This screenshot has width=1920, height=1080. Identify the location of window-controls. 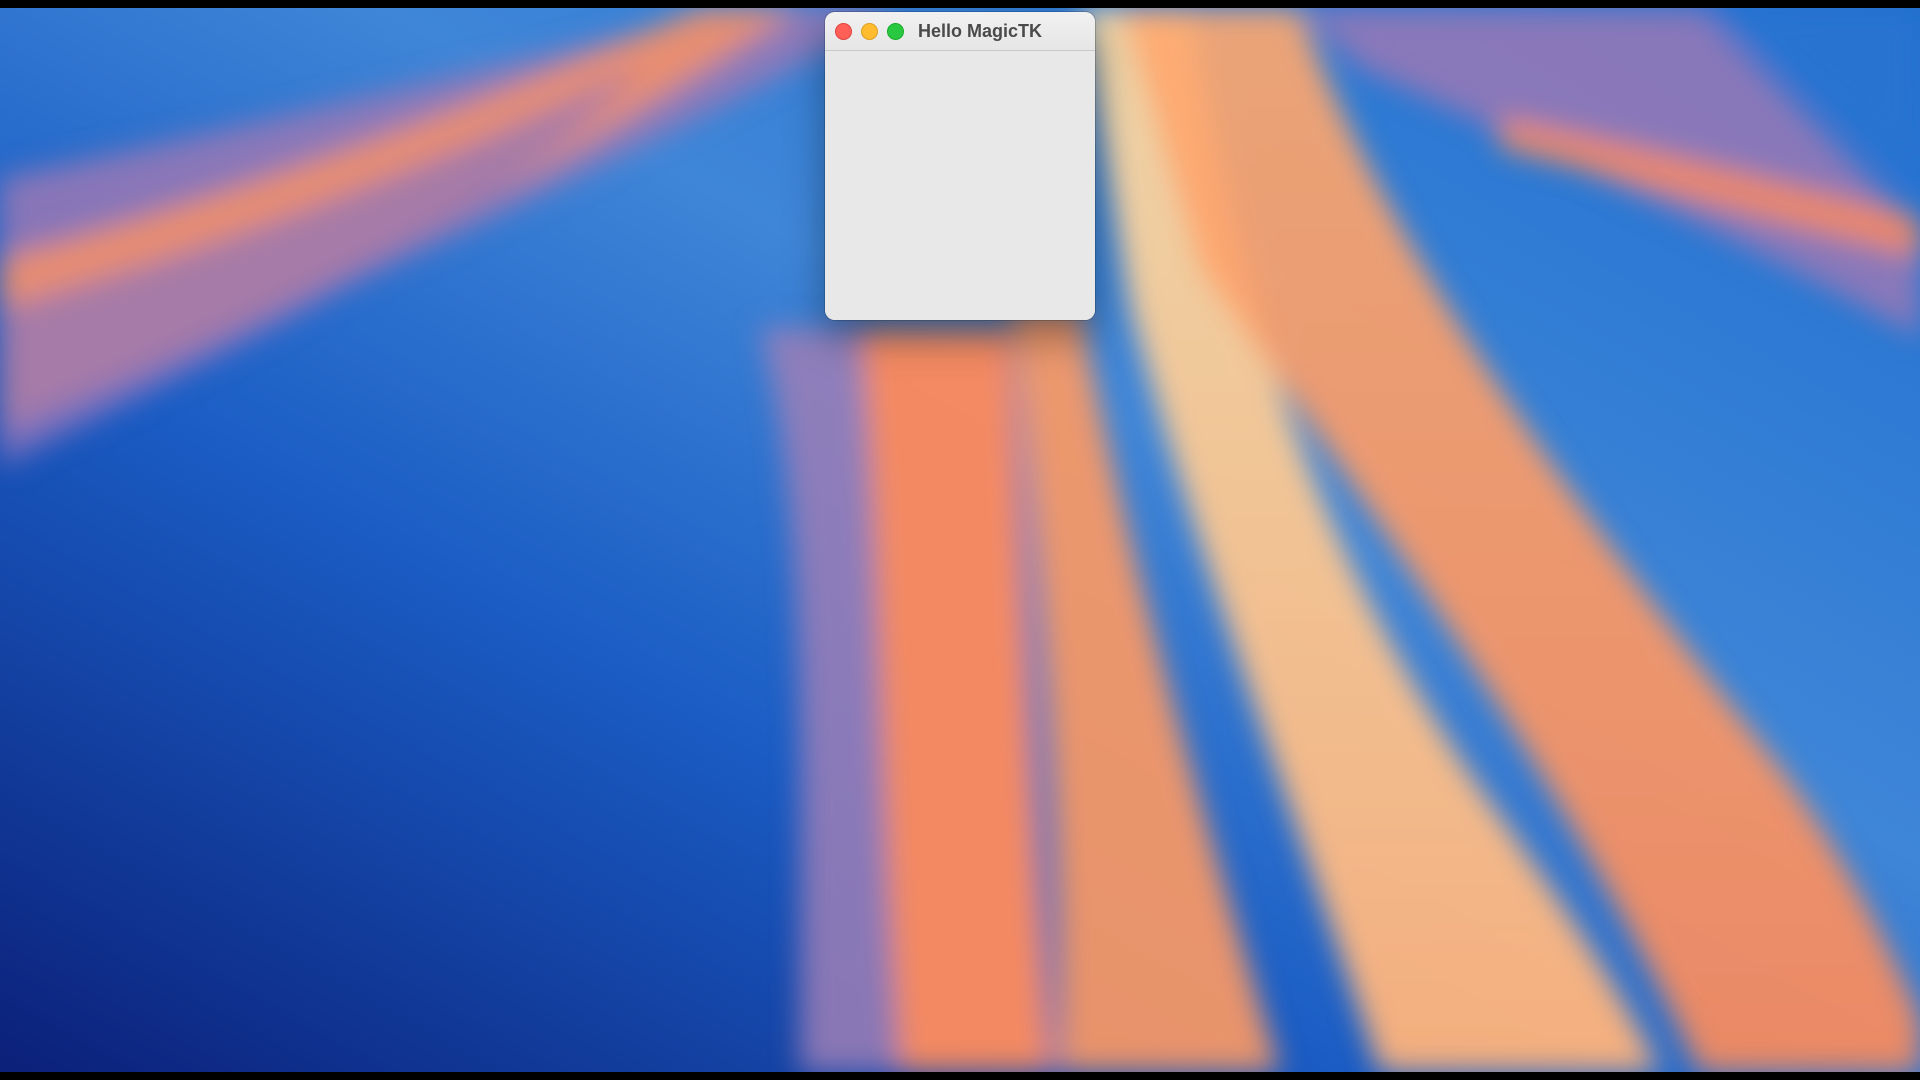
(864, 31).